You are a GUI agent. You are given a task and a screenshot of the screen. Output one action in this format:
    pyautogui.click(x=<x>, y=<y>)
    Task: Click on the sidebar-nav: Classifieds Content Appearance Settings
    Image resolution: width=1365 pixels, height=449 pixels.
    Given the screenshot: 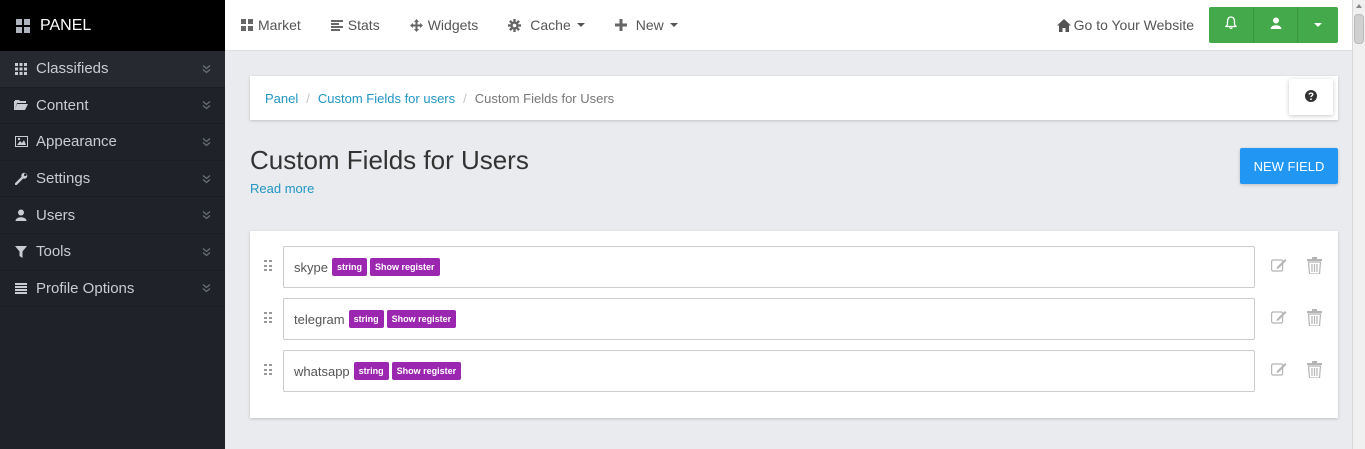 What is the action you would take?
    pyautogui.click(x=112, y=179)
    